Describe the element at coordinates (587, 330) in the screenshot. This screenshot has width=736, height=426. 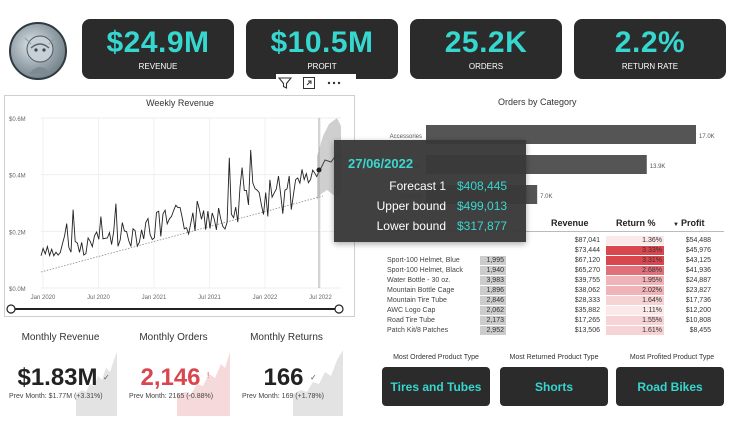
I see `revenue-cell: $13,506` at that location.